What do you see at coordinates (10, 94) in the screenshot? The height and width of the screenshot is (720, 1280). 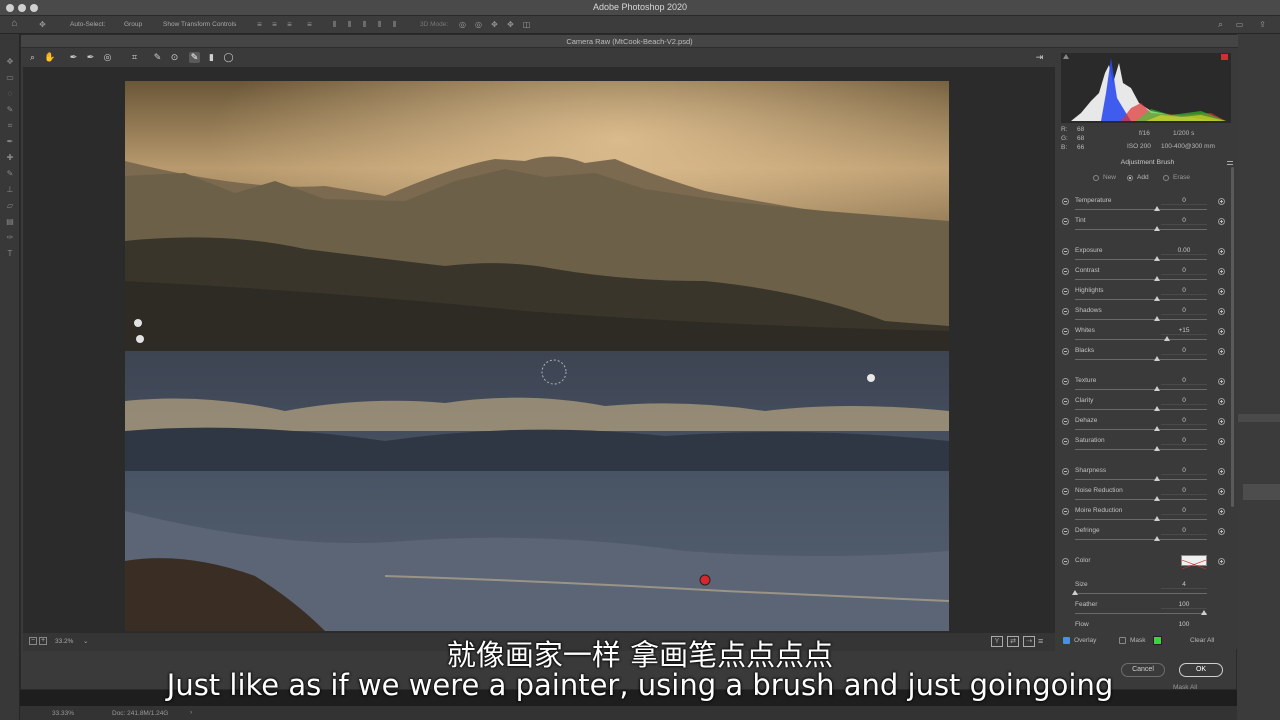 I see `lasso-tool-icon: ◌` at bounding box center [10, 94].